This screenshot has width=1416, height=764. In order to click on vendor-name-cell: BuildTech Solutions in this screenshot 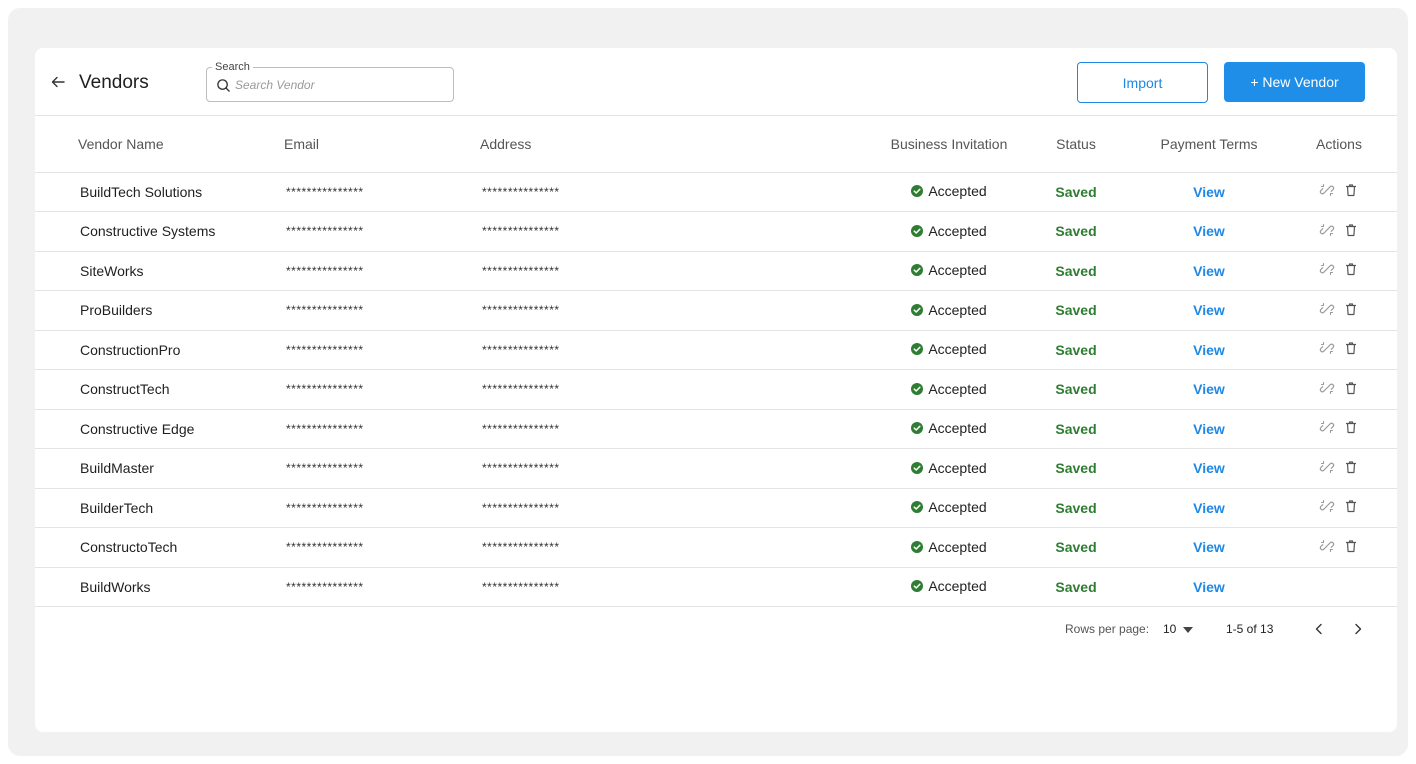, I will do `click(159, 192)`.